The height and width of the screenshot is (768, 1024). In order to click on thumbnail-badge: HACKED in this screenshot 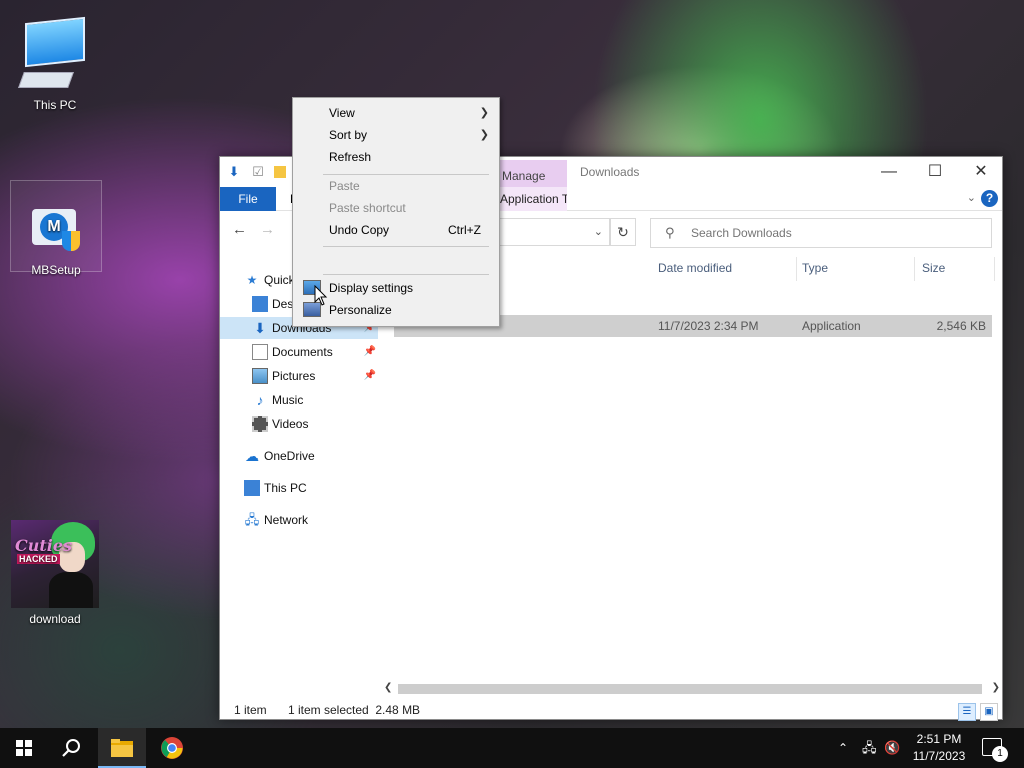, I will do `click(38, 559)`.